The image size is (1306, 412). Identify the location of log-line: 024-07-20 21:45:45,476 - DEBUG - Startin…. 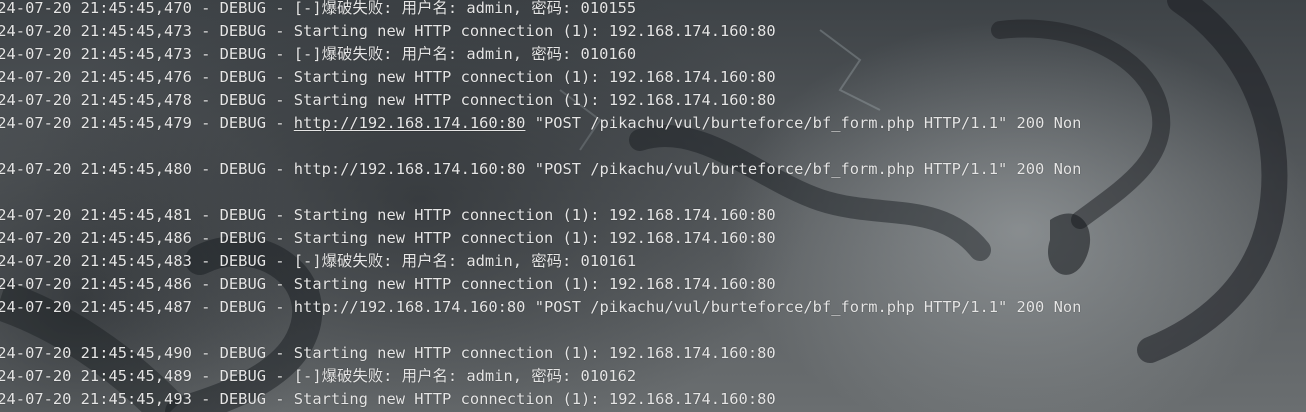
(653, 77).